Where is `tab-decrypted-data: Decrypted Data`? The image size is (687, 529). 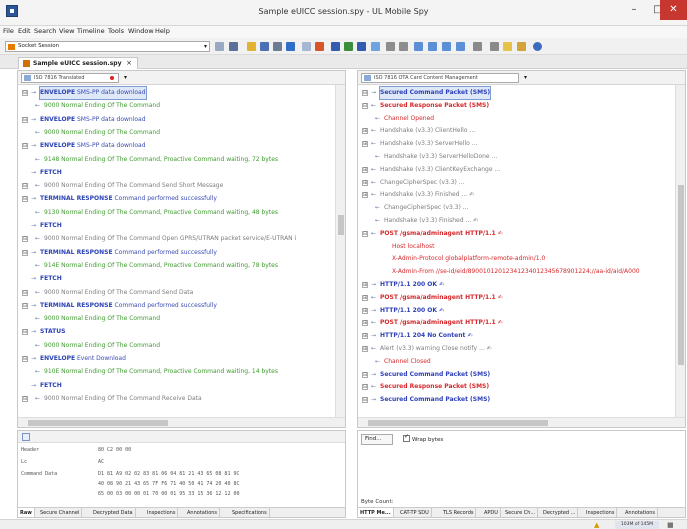 tab-decrypted-data: Decrypted Data is located at coordinates (113, 512).